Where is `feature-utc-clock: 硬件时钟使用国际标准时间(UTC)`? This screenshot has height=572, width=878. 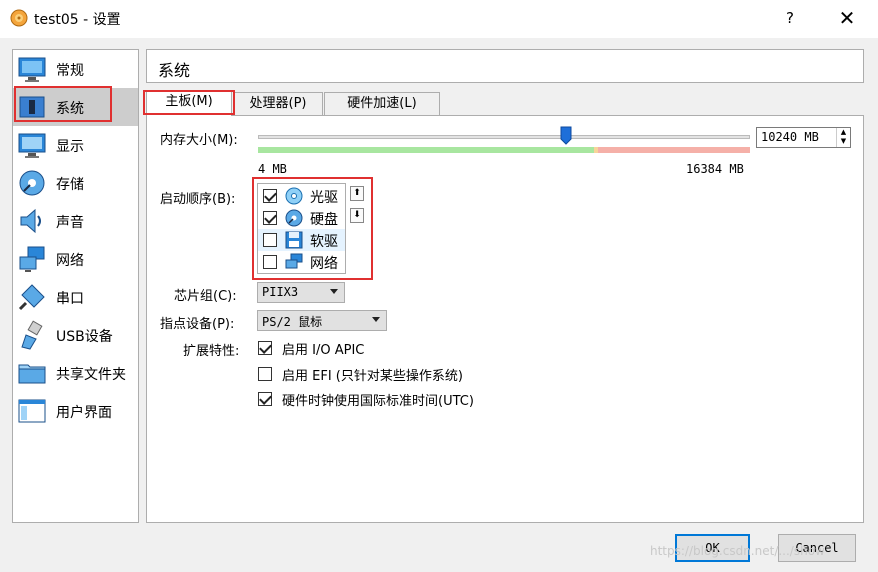
feature-utc-clock: 硬件时钟使用国际标准时间(UTC) is located at coordinates (388, 399).